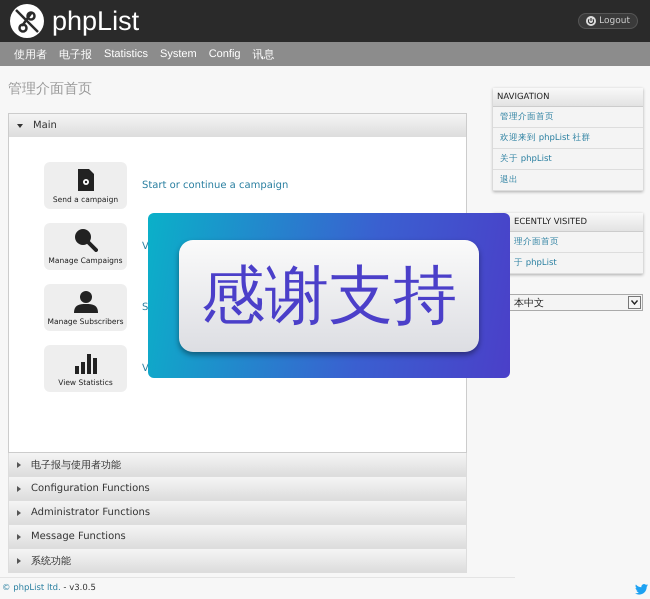 The width and height of the screenshot is (650, 599). I want to click on sidebar-link: 管理介面首页, so click(568, 117).